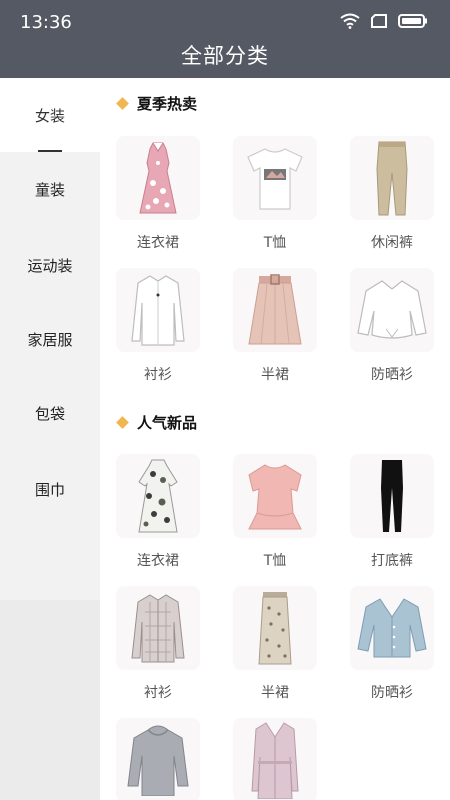 The image size is (450, 800). I want to click on print-skirt-icon, so click(275, 628).